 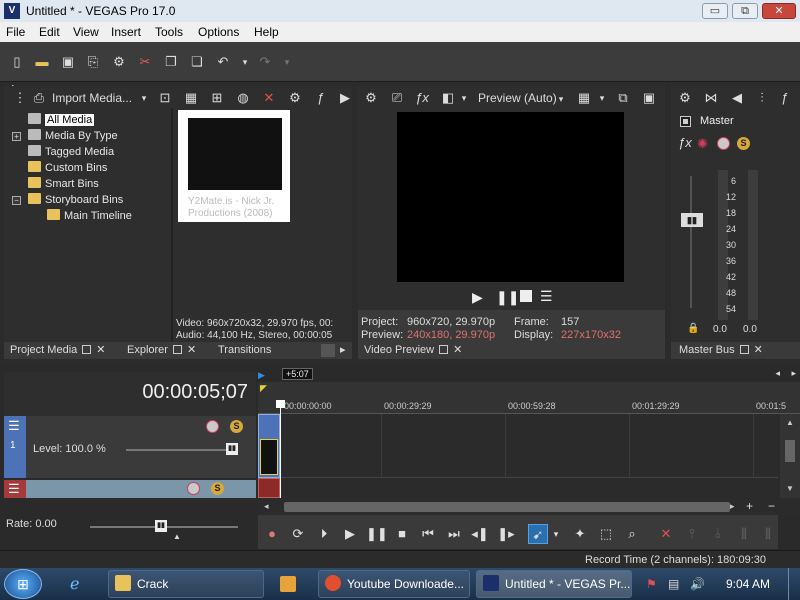 I want to click on video-track-header: ☰ 1 S Level: 100.0 % ▮▮, so click(x=130, y=447).